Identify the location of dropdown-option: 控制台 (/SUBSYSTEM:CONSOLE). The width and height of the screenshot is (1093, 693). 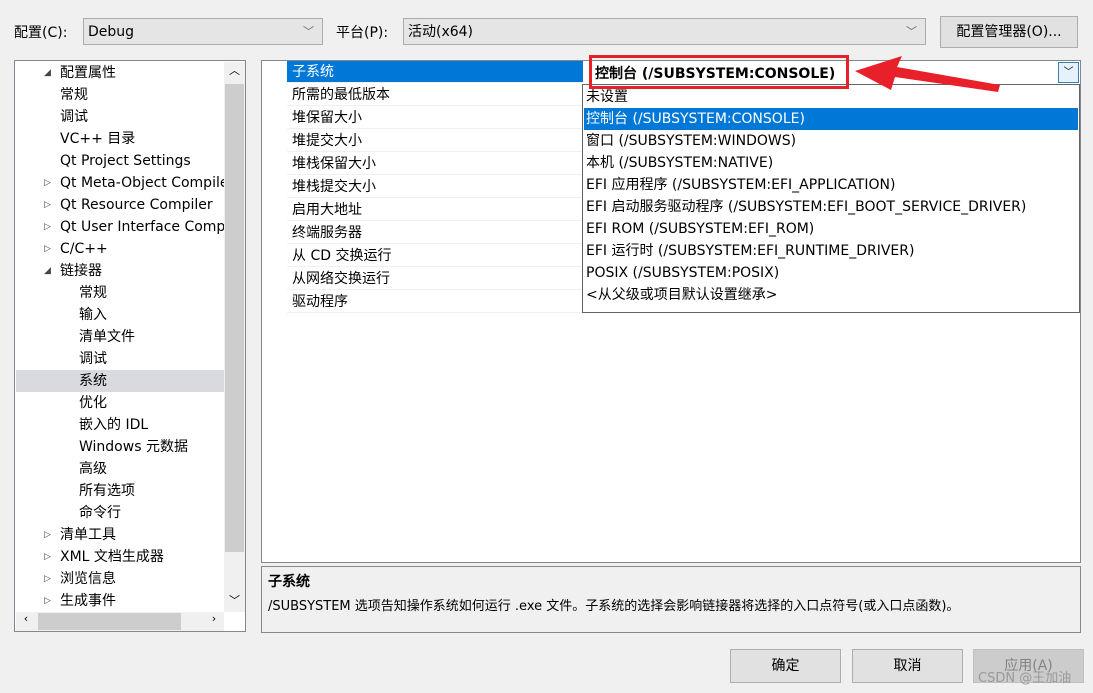
(831, 119).